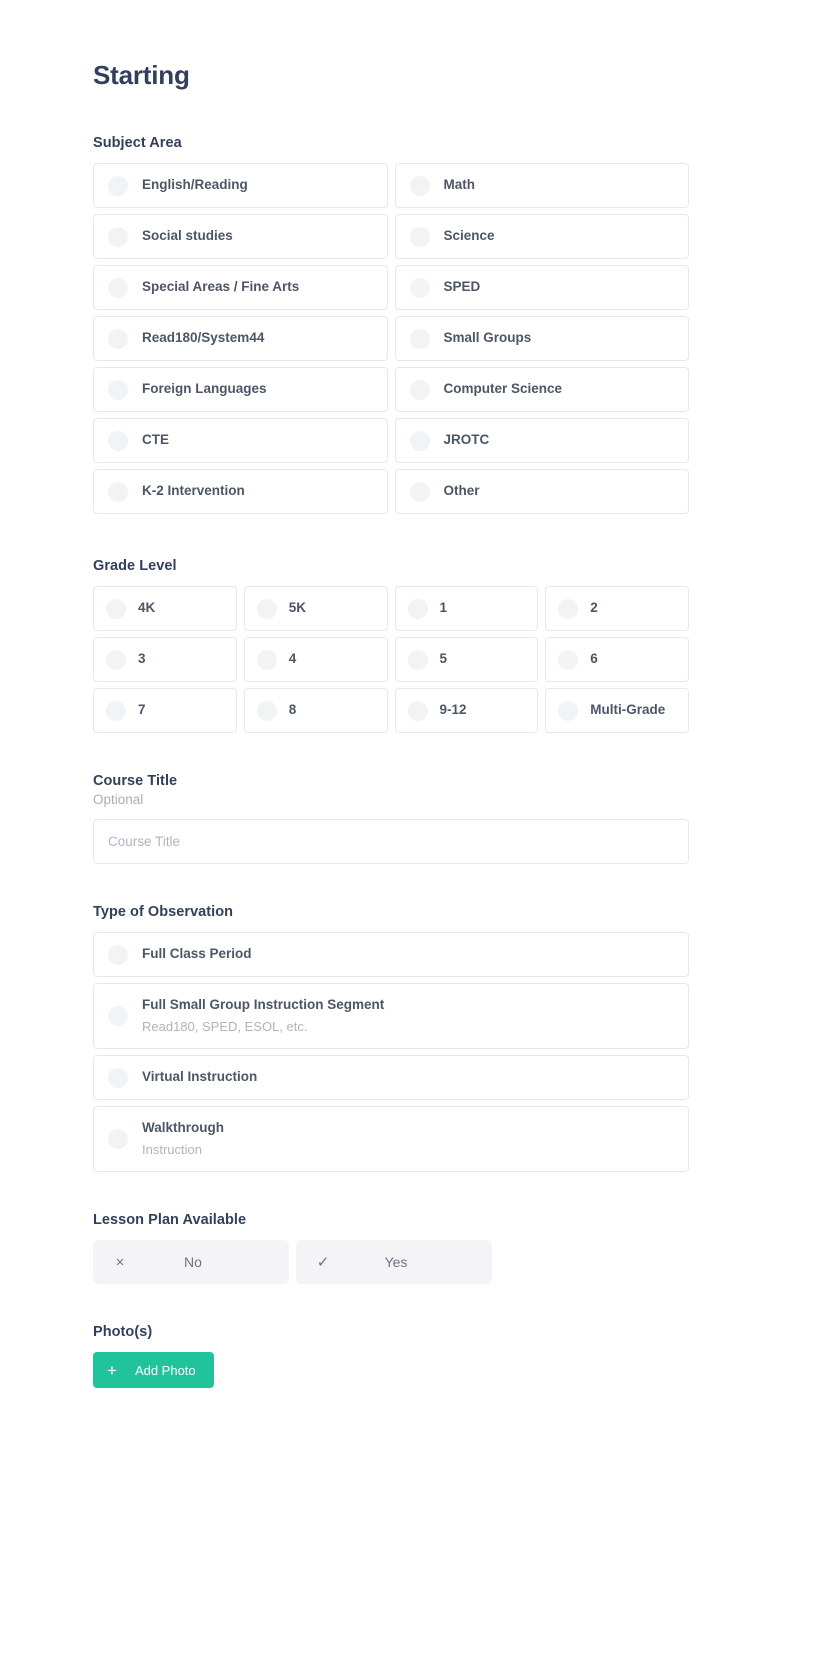  I want to click on grade-option-label: 5, so click(443, 659).